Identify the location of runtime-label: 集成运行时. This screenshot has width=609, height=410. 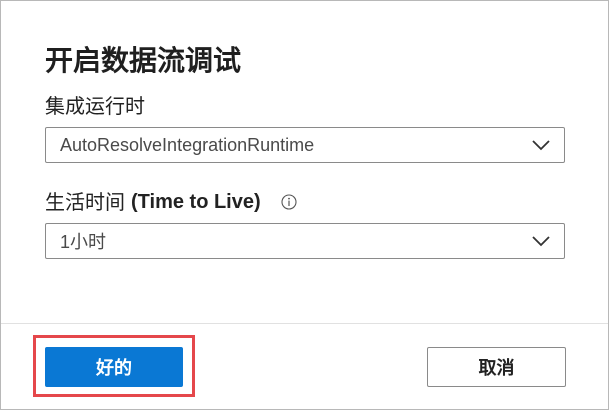
(95, 106).